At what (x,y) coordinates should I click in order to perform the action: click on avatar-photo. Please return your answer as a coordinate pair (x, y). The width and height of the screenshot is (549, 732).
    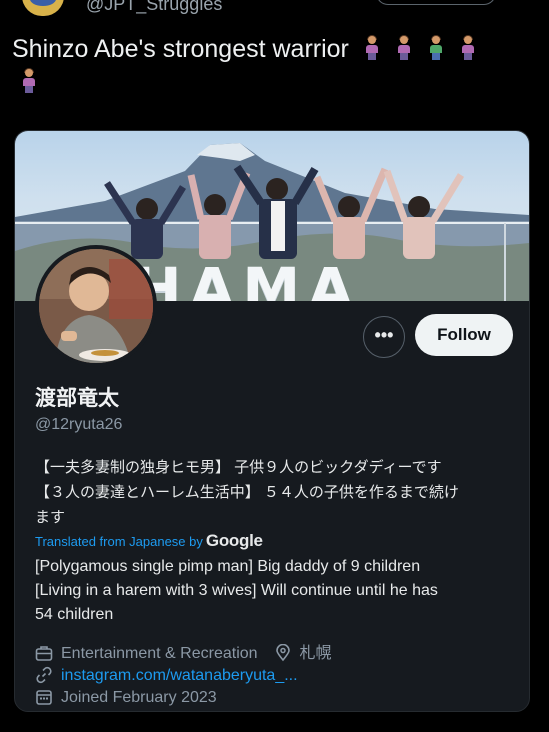
    Looking at the image, I should click on (96, 306).